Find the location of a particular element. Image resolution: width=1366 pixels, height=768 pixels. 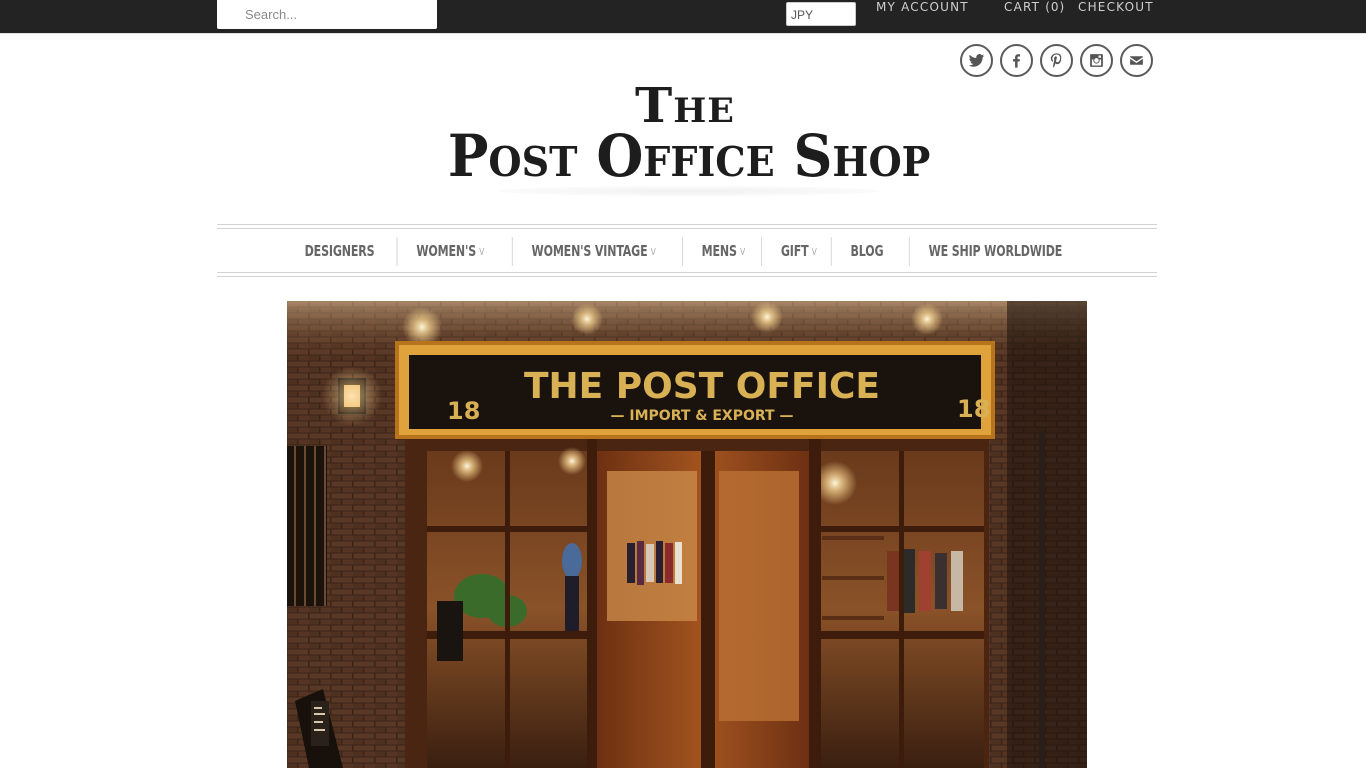

instagram-icon is located at coordinates (1096, 60).